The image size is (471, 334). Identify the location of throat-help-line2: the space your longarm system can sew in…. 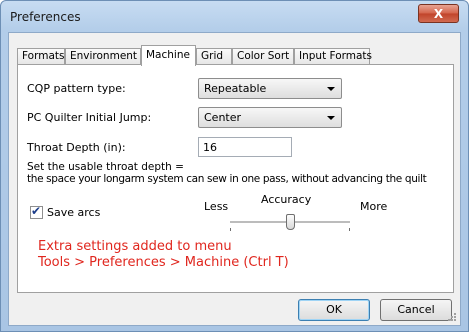
(227, 179).